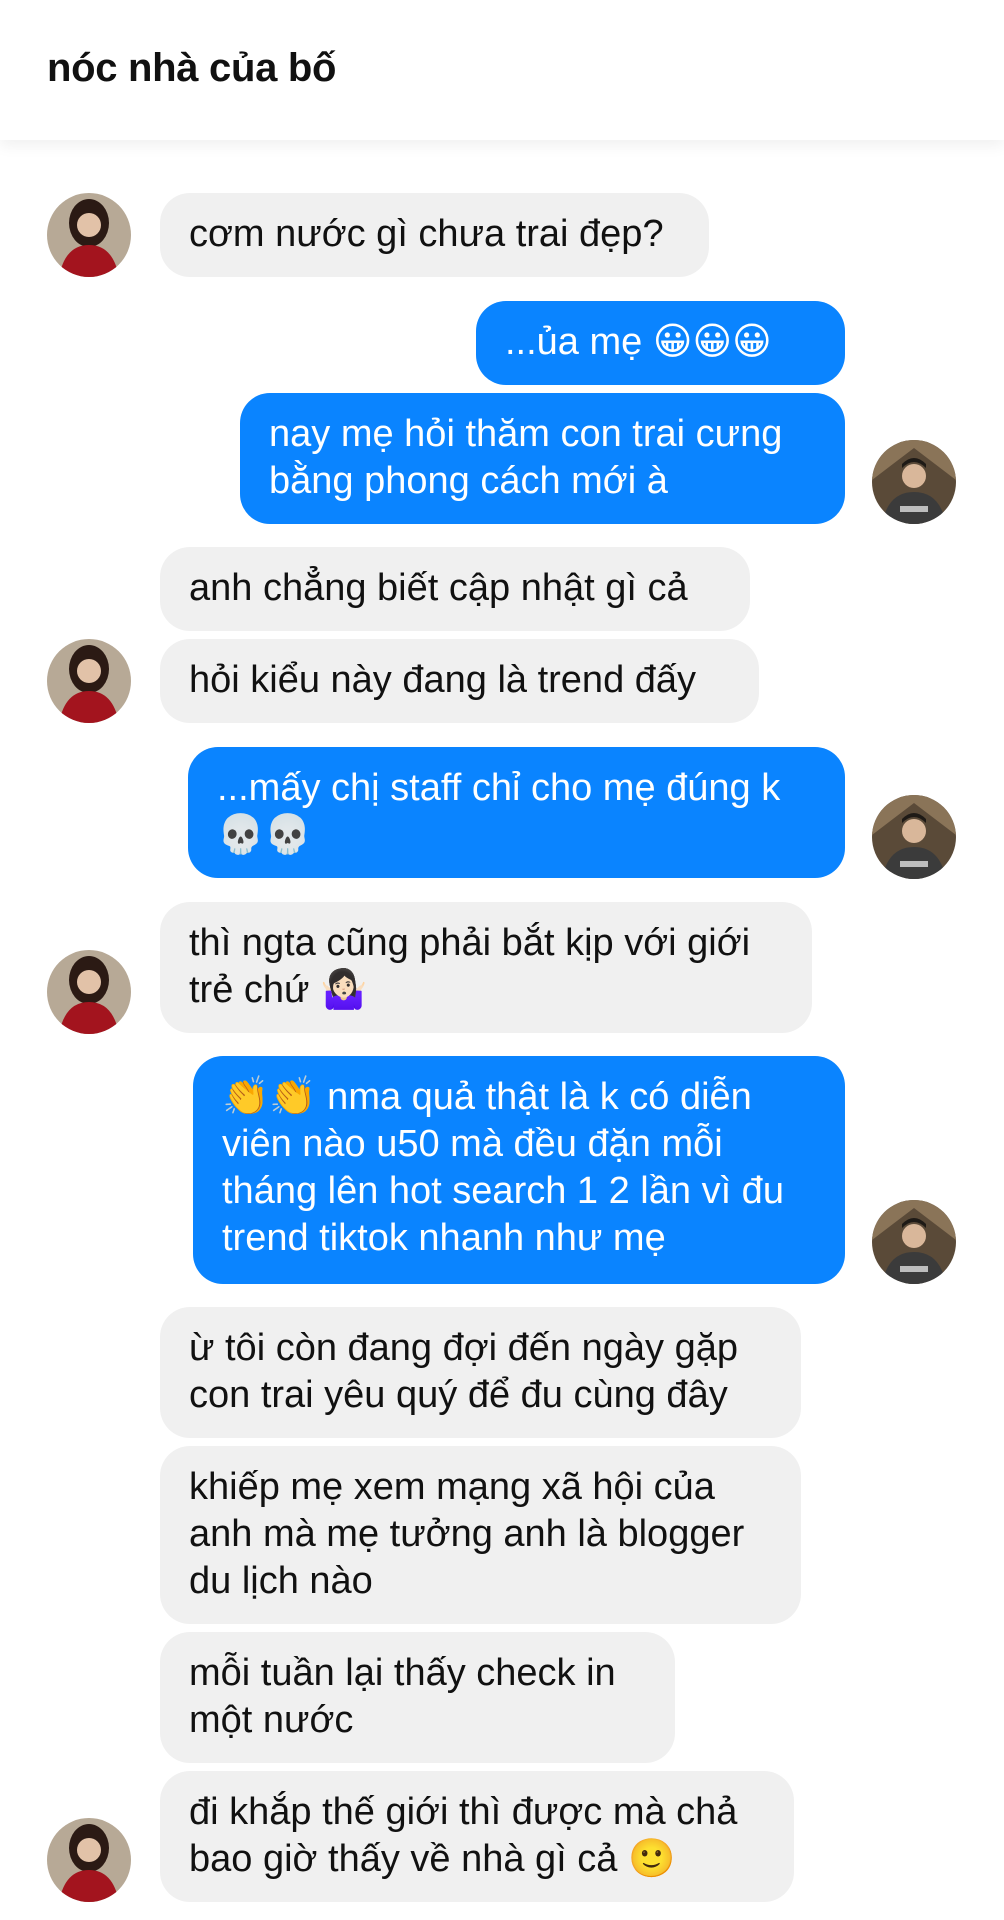 The image size is (1004, 1920). What do you see at coordinates (417, 1697) in the screenshot?
I see `message-bubble-incoming: mỗi tuần lại thấy check in một nước` at bounding box center [417, 1697].